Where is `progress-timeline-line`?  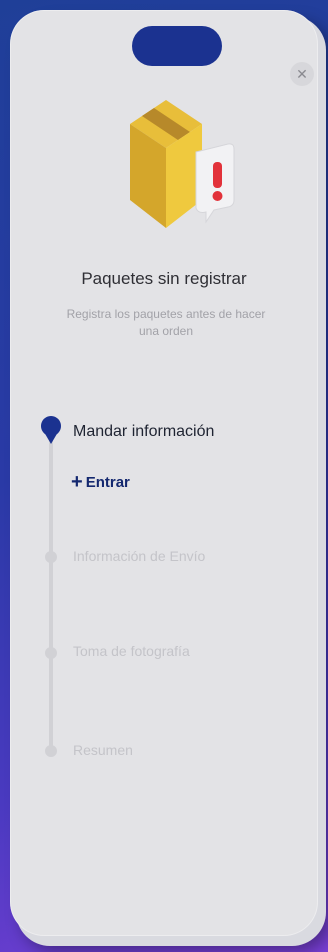 progress-timeline-line is located at coordinates (51, 590).